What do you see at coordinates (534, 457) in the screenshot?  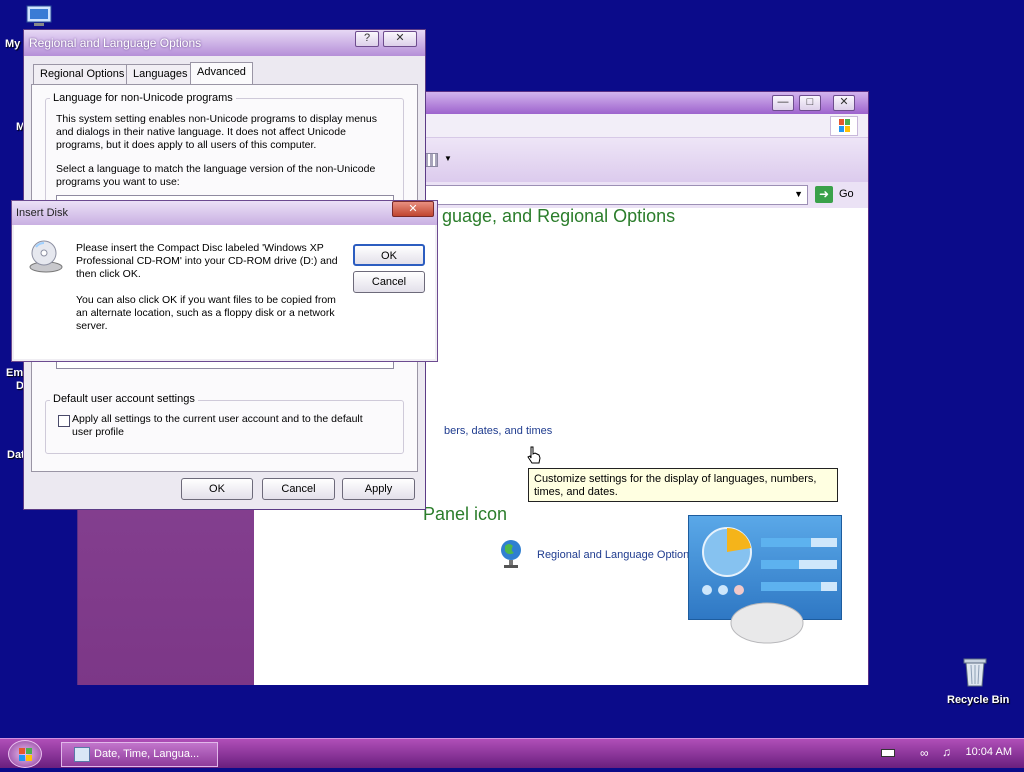 I see `hand-cursor-icon` at bounding box center [534, 457].